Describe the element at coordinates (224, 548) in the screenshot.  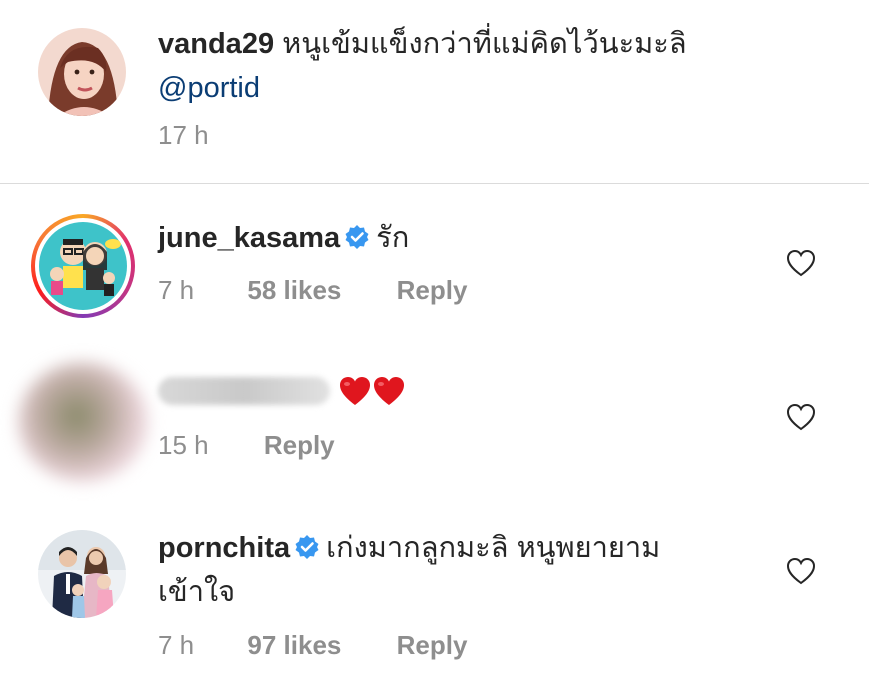
I see `comment-username: pornchita` at that location.